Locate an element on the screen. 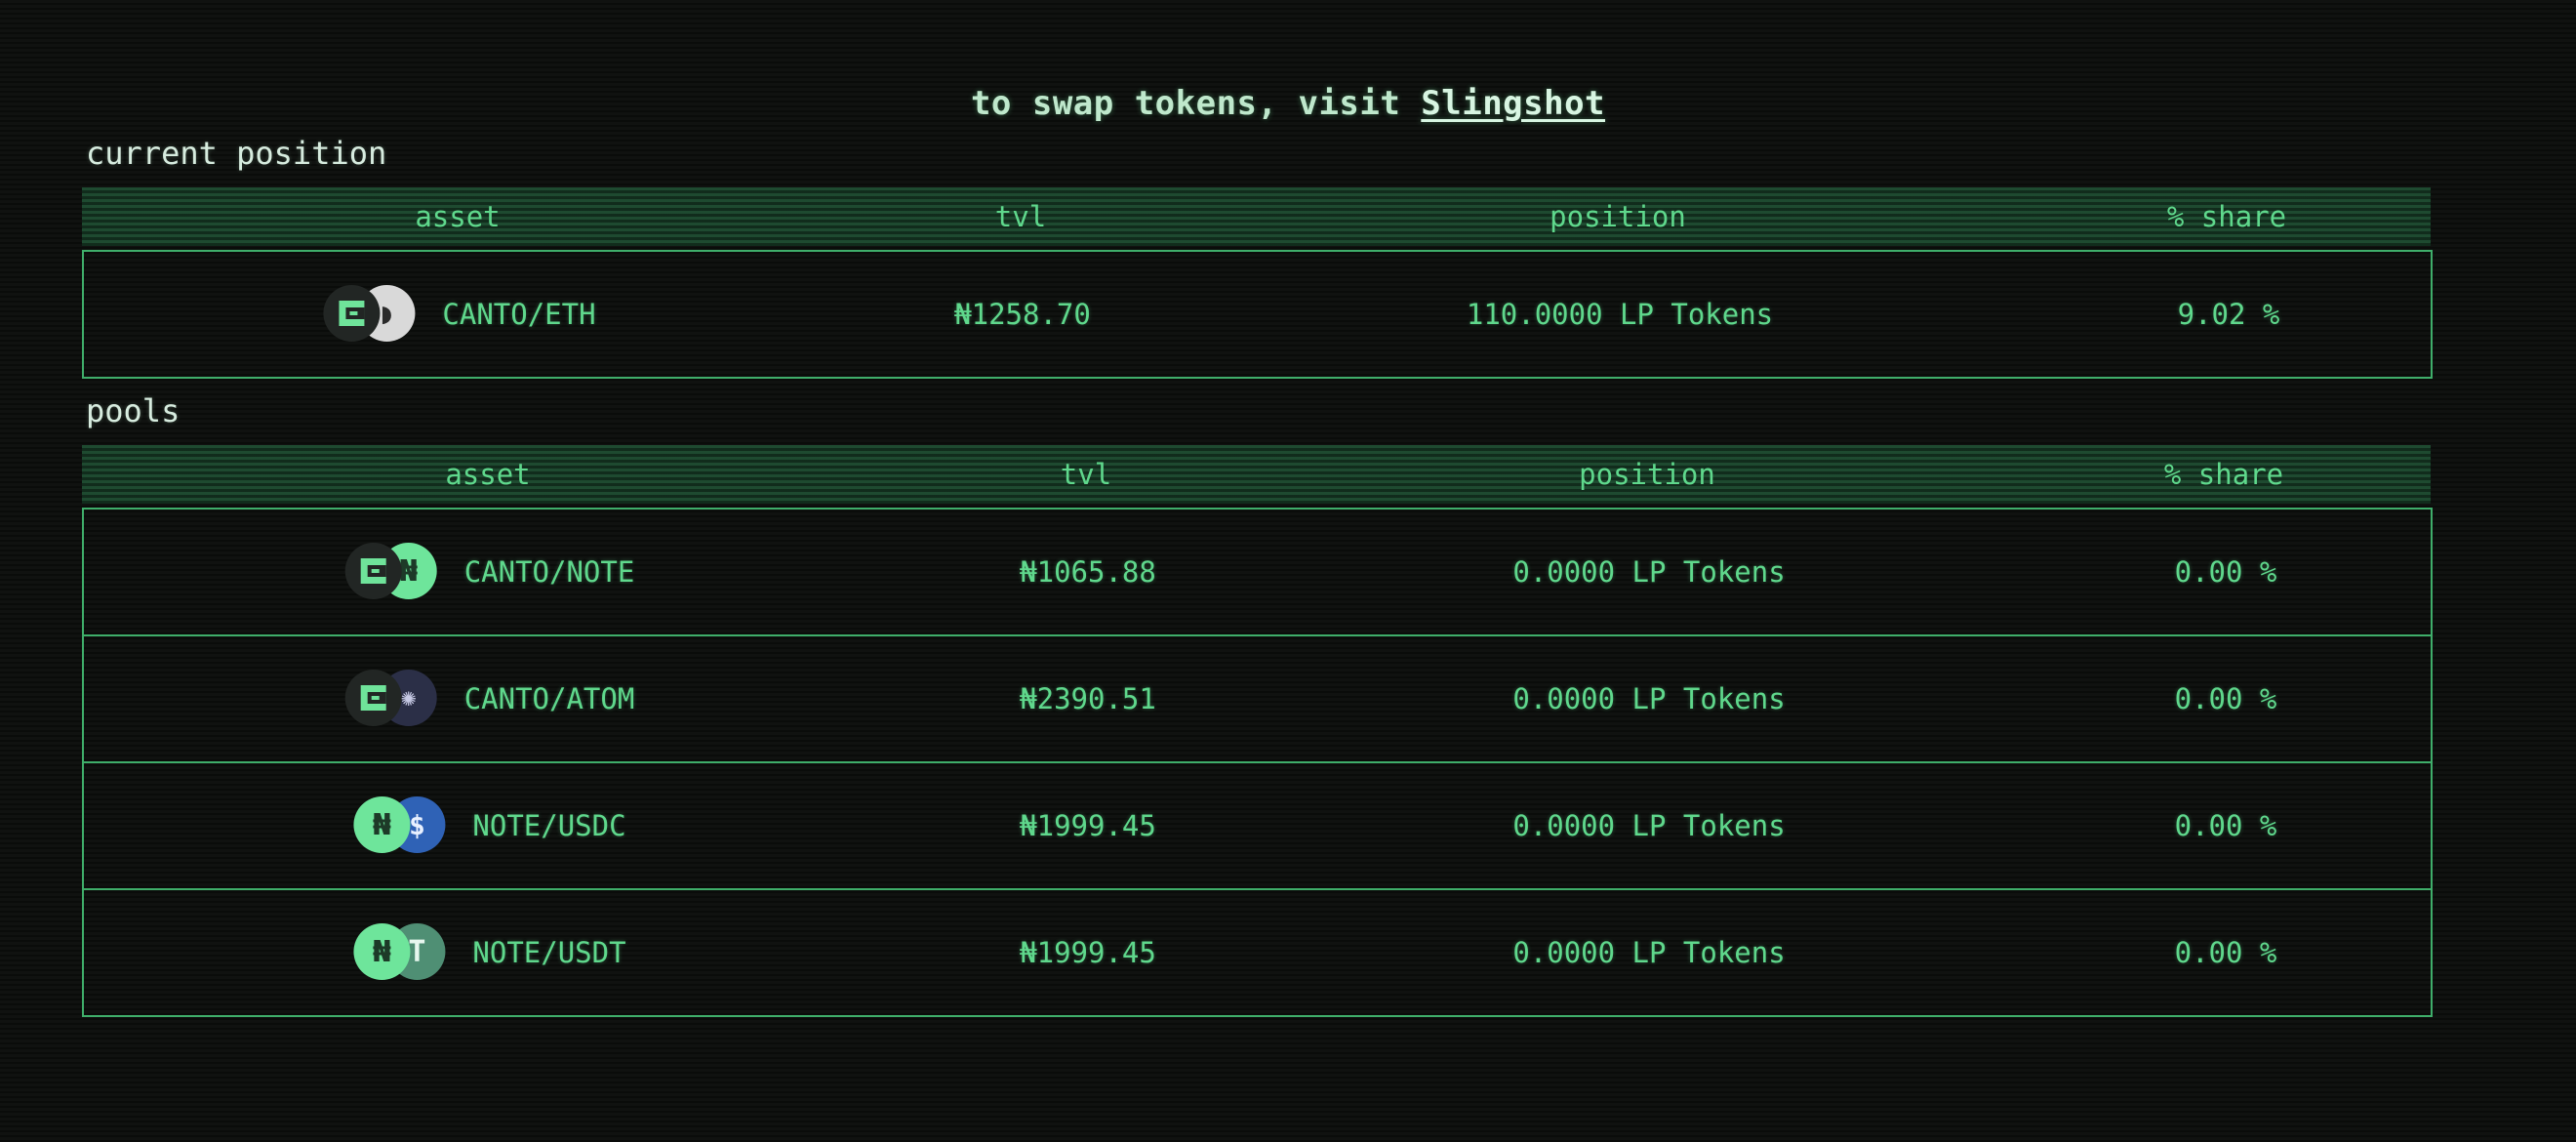  asset-name: NOTE/USDT is located at coordinates (549, 952).